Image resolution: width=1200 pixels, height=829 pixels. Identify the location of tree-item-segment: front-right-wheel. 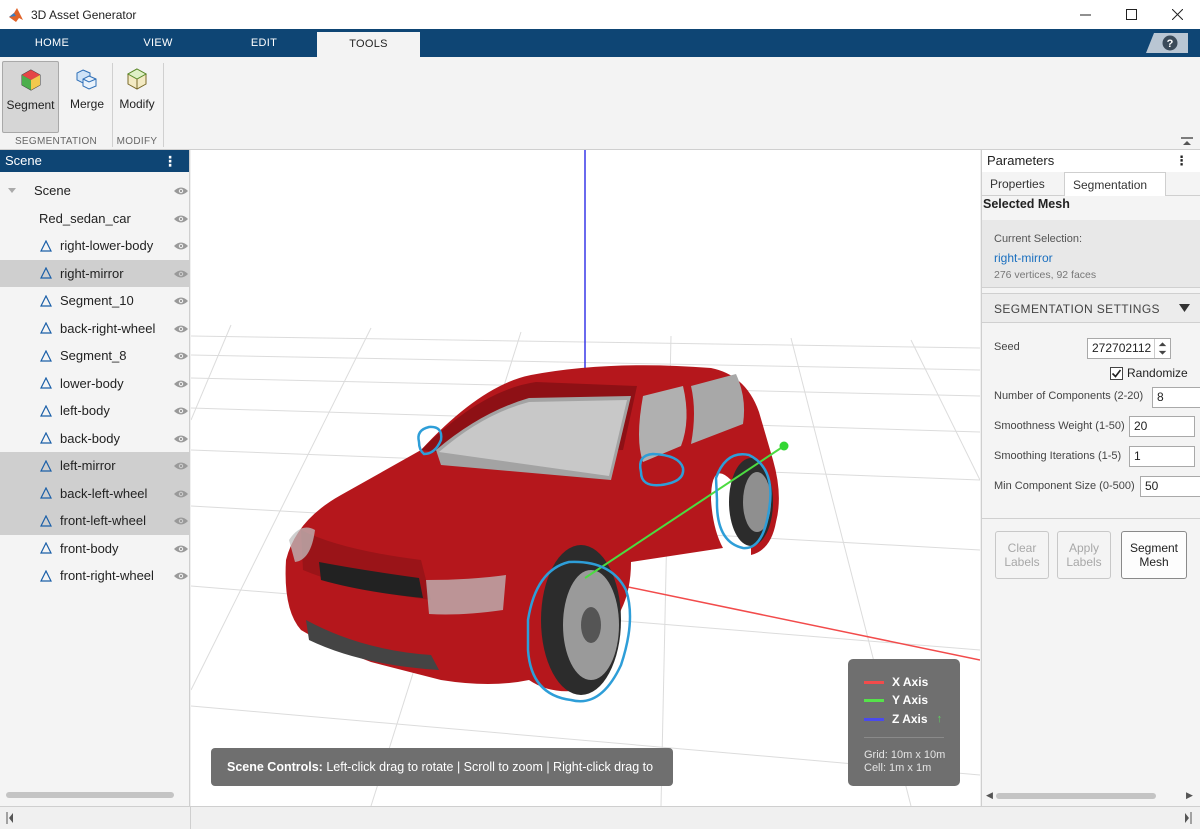
(95, 576).